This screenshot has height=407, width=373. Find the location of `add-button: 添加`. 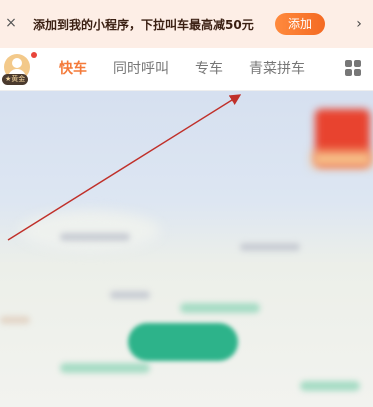

add-button: 添加 is located at coordinates (300, 24).